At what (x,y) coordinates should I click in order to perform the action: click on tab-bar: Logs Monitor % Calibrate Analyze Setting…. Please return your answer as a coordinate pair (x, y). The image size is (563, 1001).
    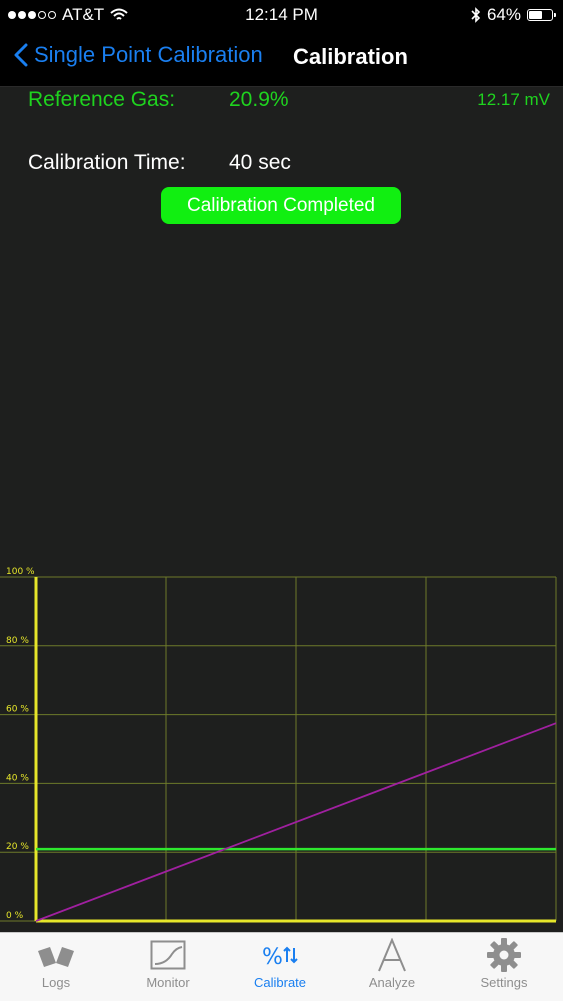
    Looking at the image, I should click on (281, 966).